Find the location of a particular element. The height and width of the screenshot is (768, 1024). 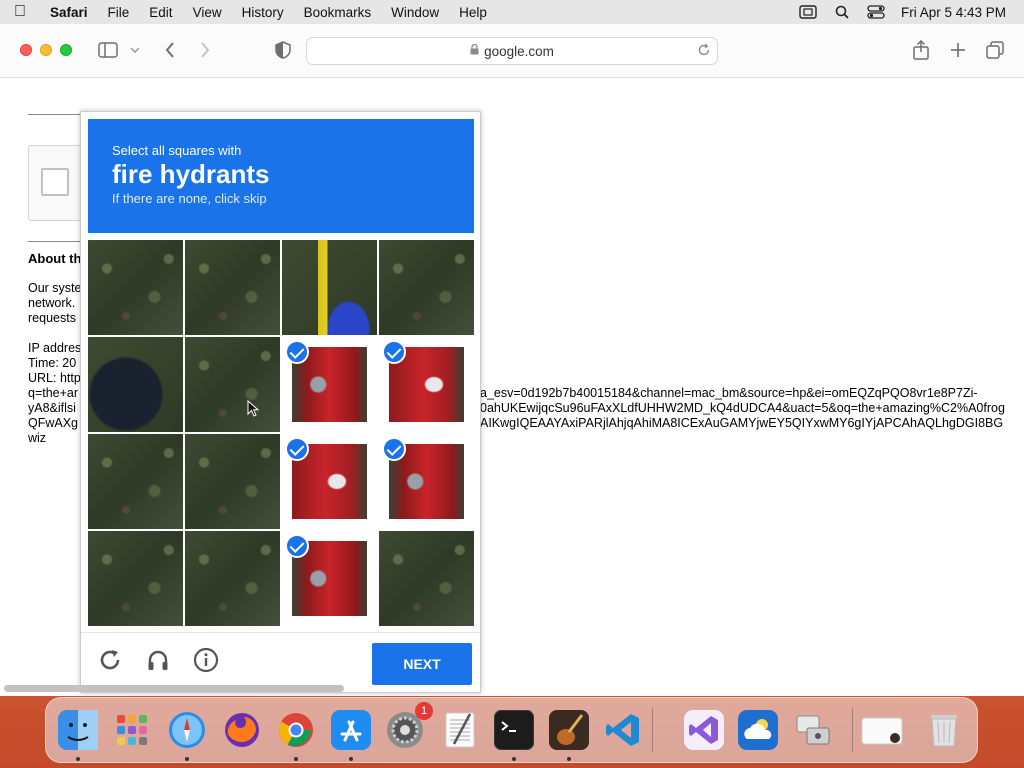

horizontal-scrollbar is located at coordinates (174, 688).